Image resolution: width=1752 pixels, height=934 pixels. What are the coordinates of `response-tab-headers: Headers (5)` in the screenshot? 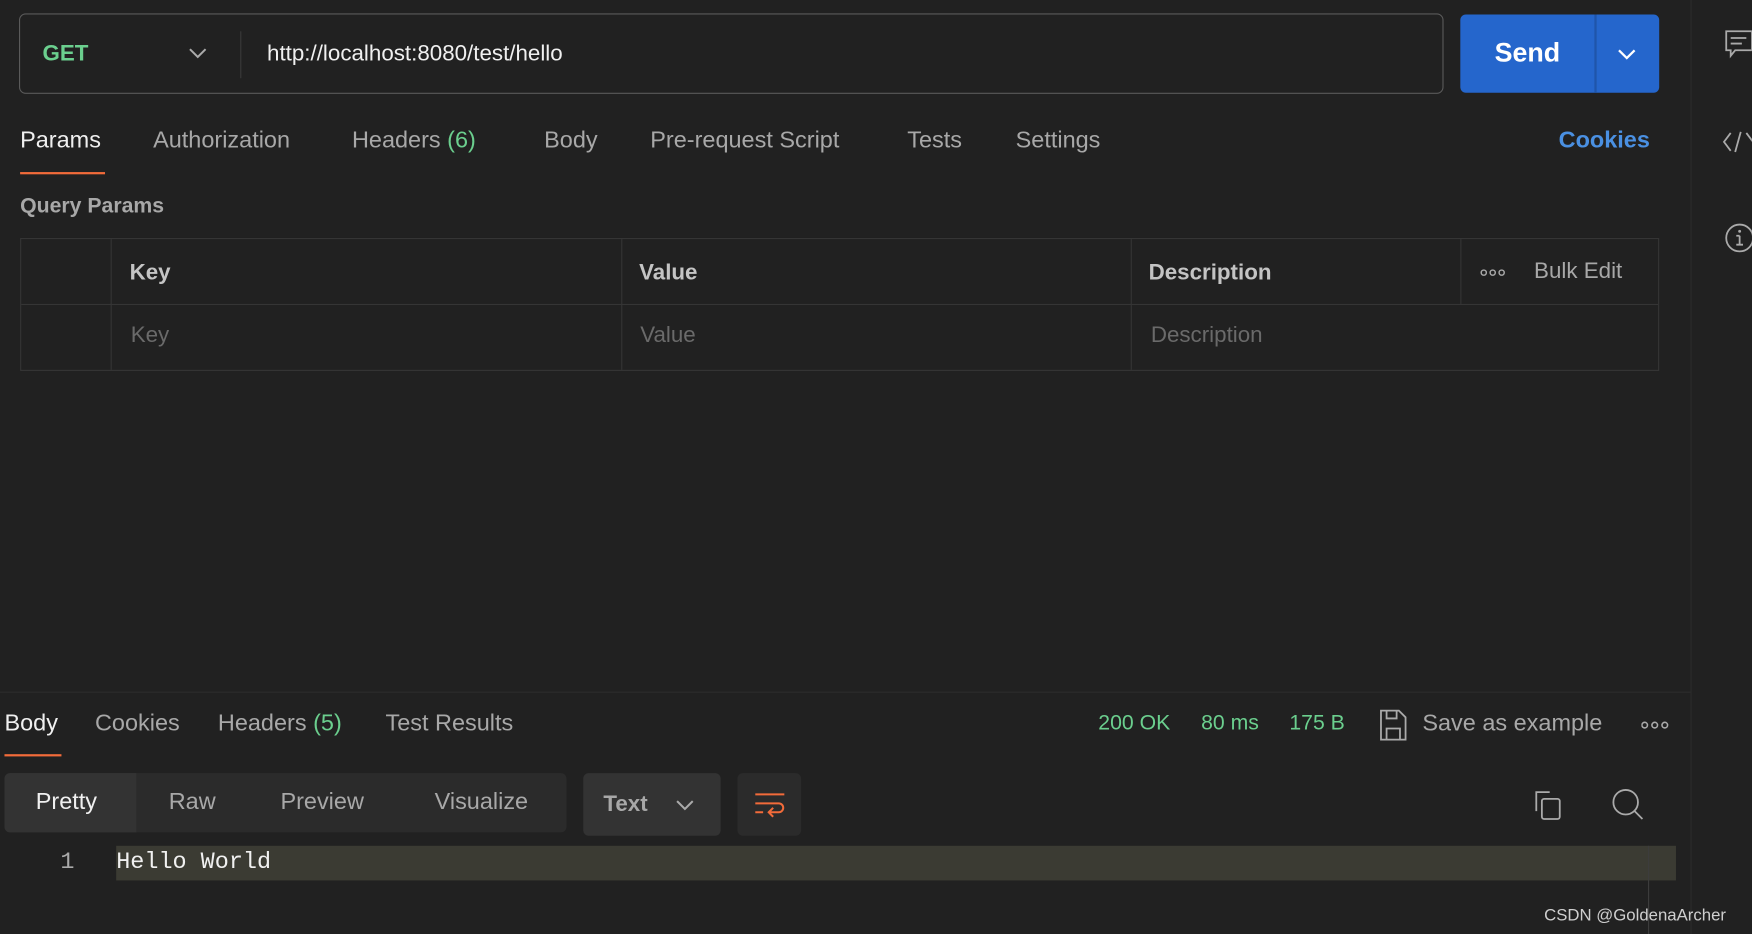 It's located at (280, 724).